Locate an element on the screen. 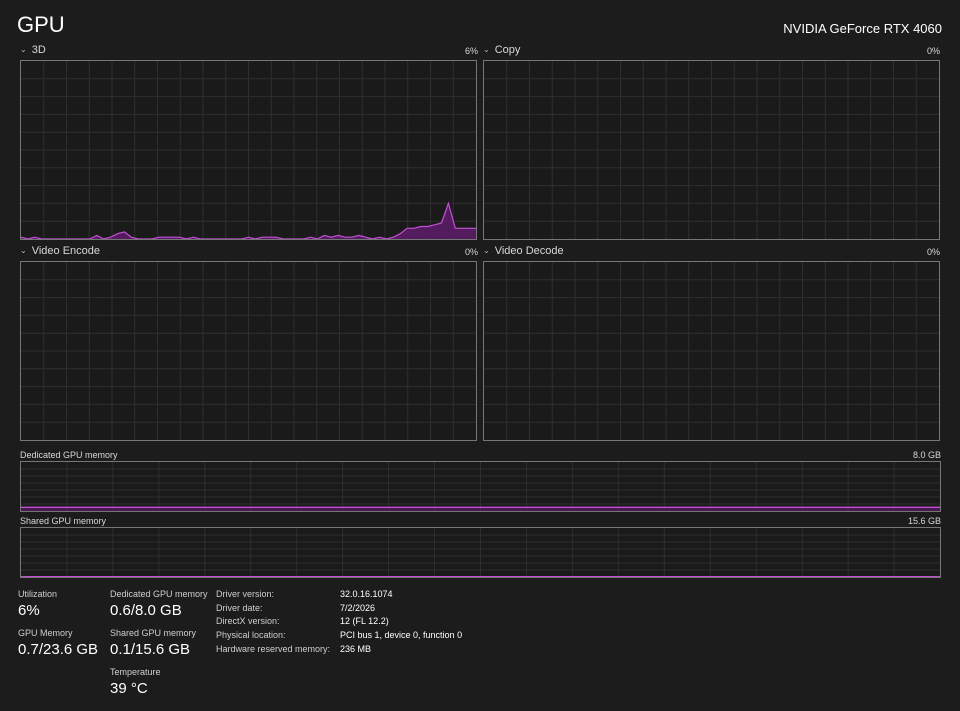 The height and width of the screenshot is (711, 960). driver-version-key: Driver version: is located at coordinates (245, 594).